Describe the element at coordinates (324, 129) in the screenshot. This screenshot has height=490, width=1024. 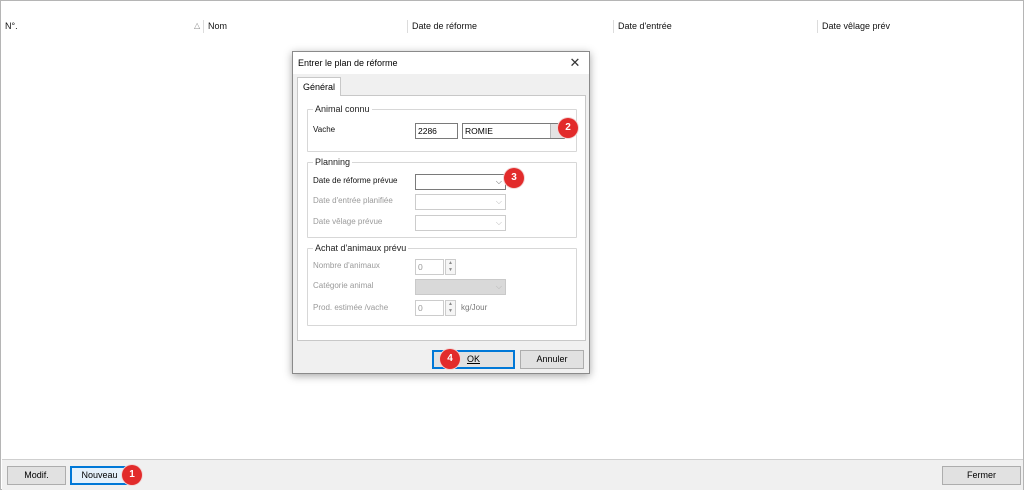
I see `vache-label: Vache` at that location.